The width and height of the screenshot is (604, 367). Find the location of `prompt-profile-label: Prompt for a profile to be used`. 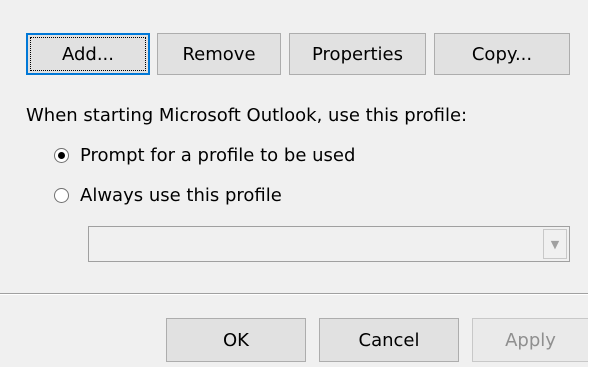

prompt-profile-label: Prompt for a profile to be used is located at coordinates (218, 155).